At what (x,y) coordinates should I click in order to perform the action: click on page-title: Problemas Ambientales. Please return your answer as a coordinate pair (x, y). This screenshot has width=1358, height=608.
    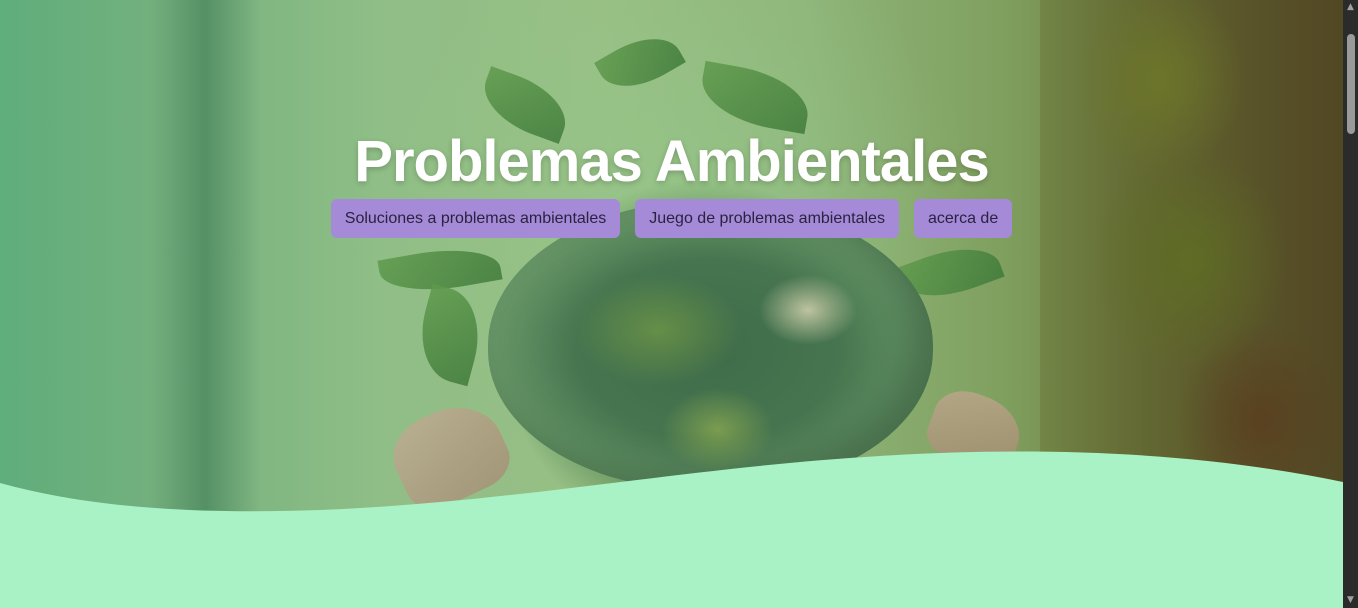
    Looking at the image, I should click on (671, 161).